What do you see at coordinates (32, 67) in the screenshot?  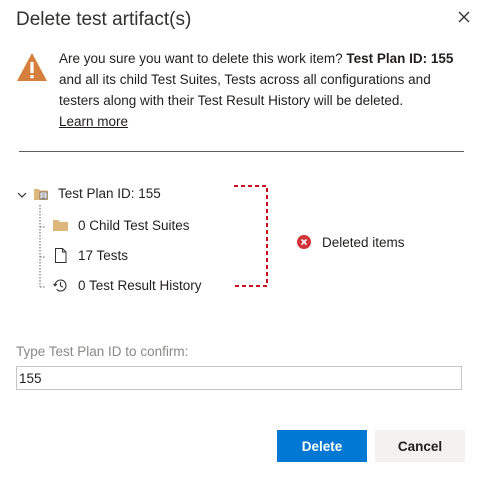 I see `warning-icon` at bounding box center [32, 67].